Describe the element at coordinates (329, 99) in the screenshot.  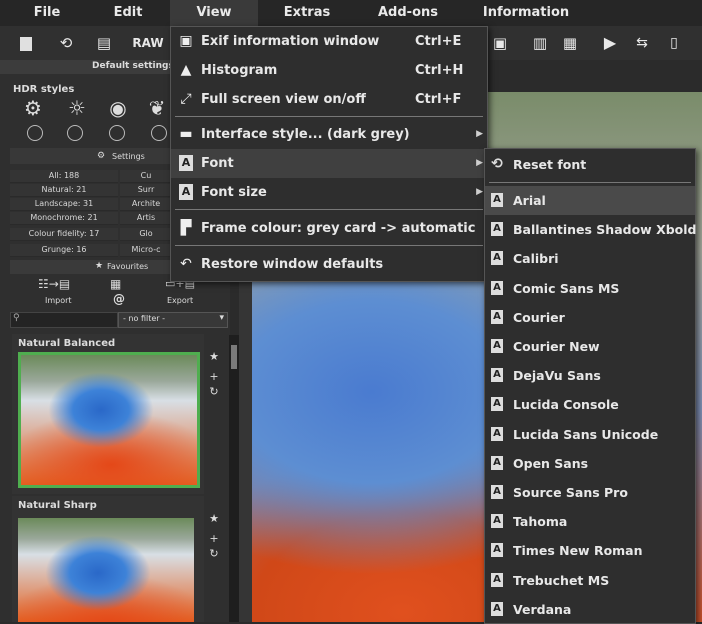
I see `menu-item-fullscreen: ⤢ Full screen view on/off Ctrl+F` at that location.